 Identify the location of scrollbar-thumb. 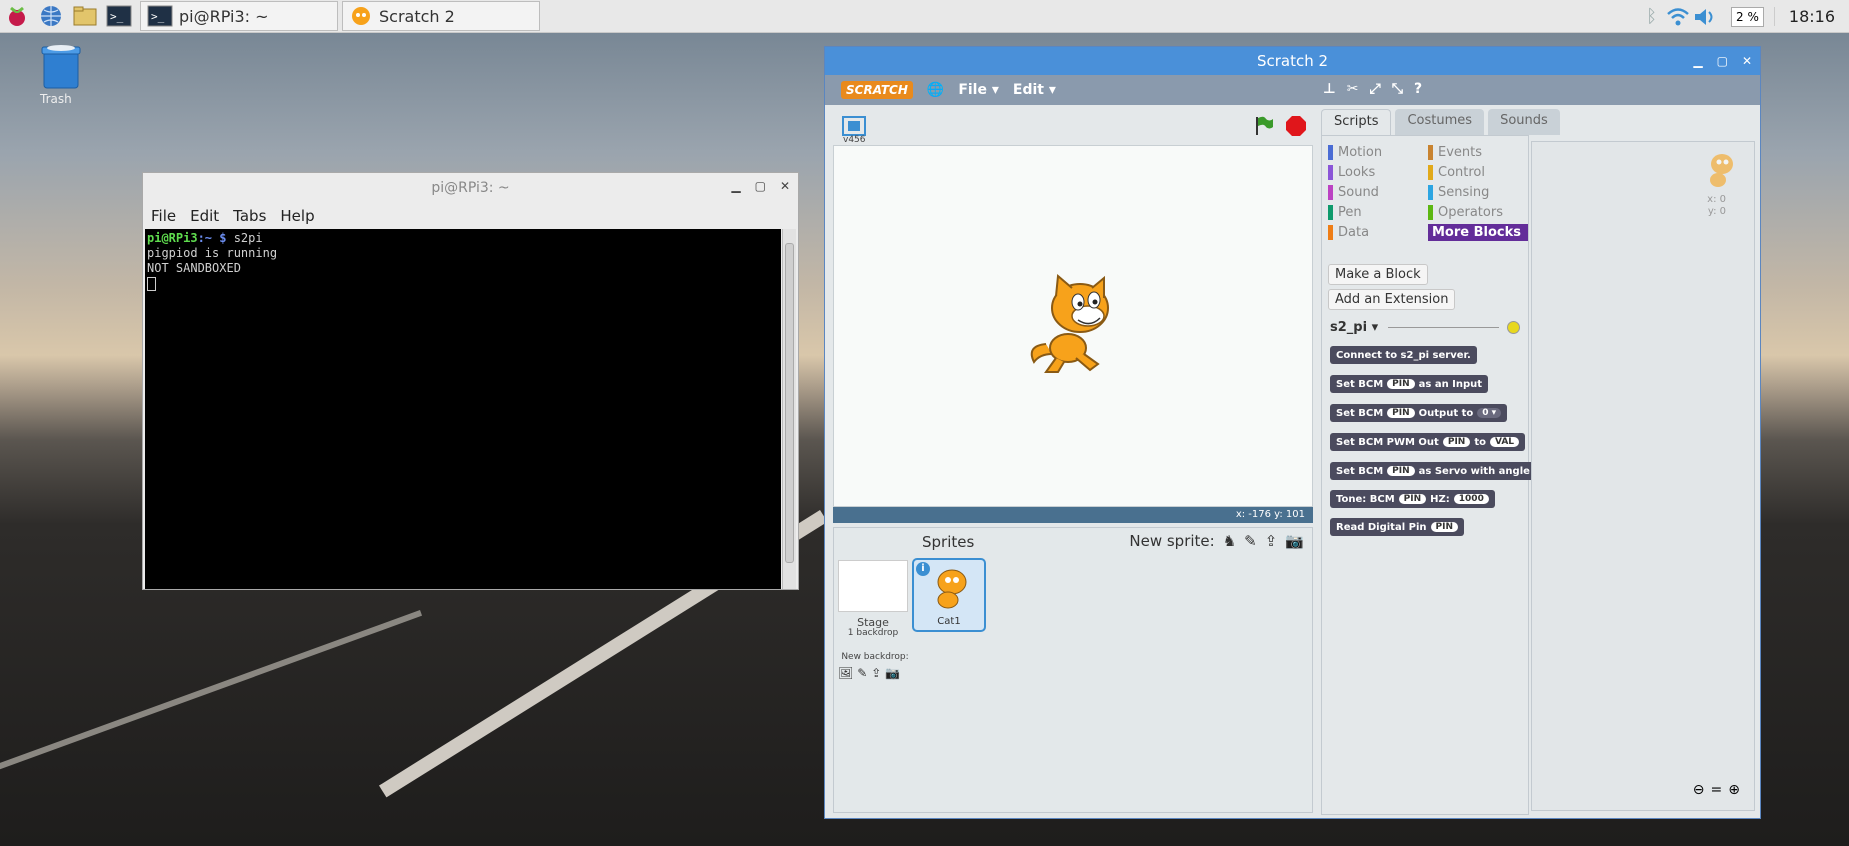
(789, 403).